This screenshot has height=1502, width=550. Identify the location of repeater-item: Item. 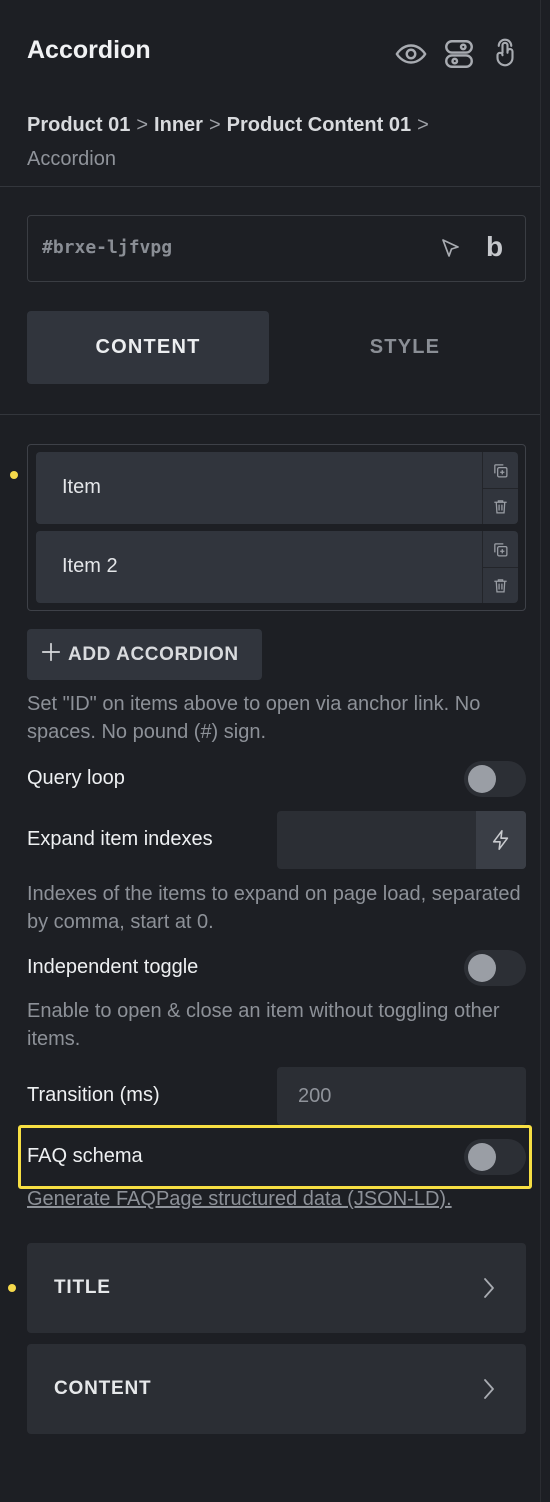
(277, 488).